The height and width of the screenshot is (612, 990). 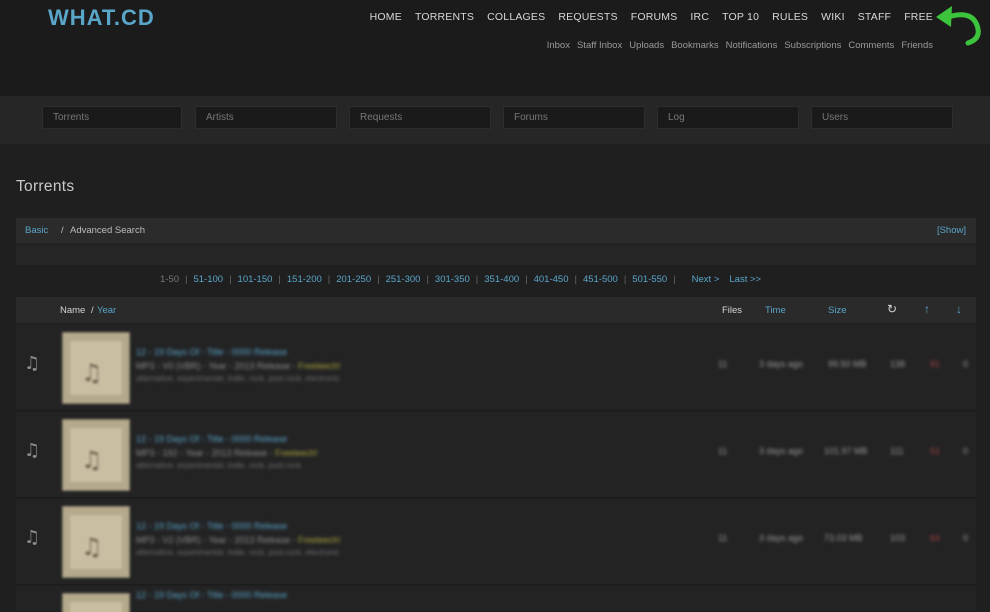 I want to click on music-note-icon: ♫, so click(x=32, y=450).